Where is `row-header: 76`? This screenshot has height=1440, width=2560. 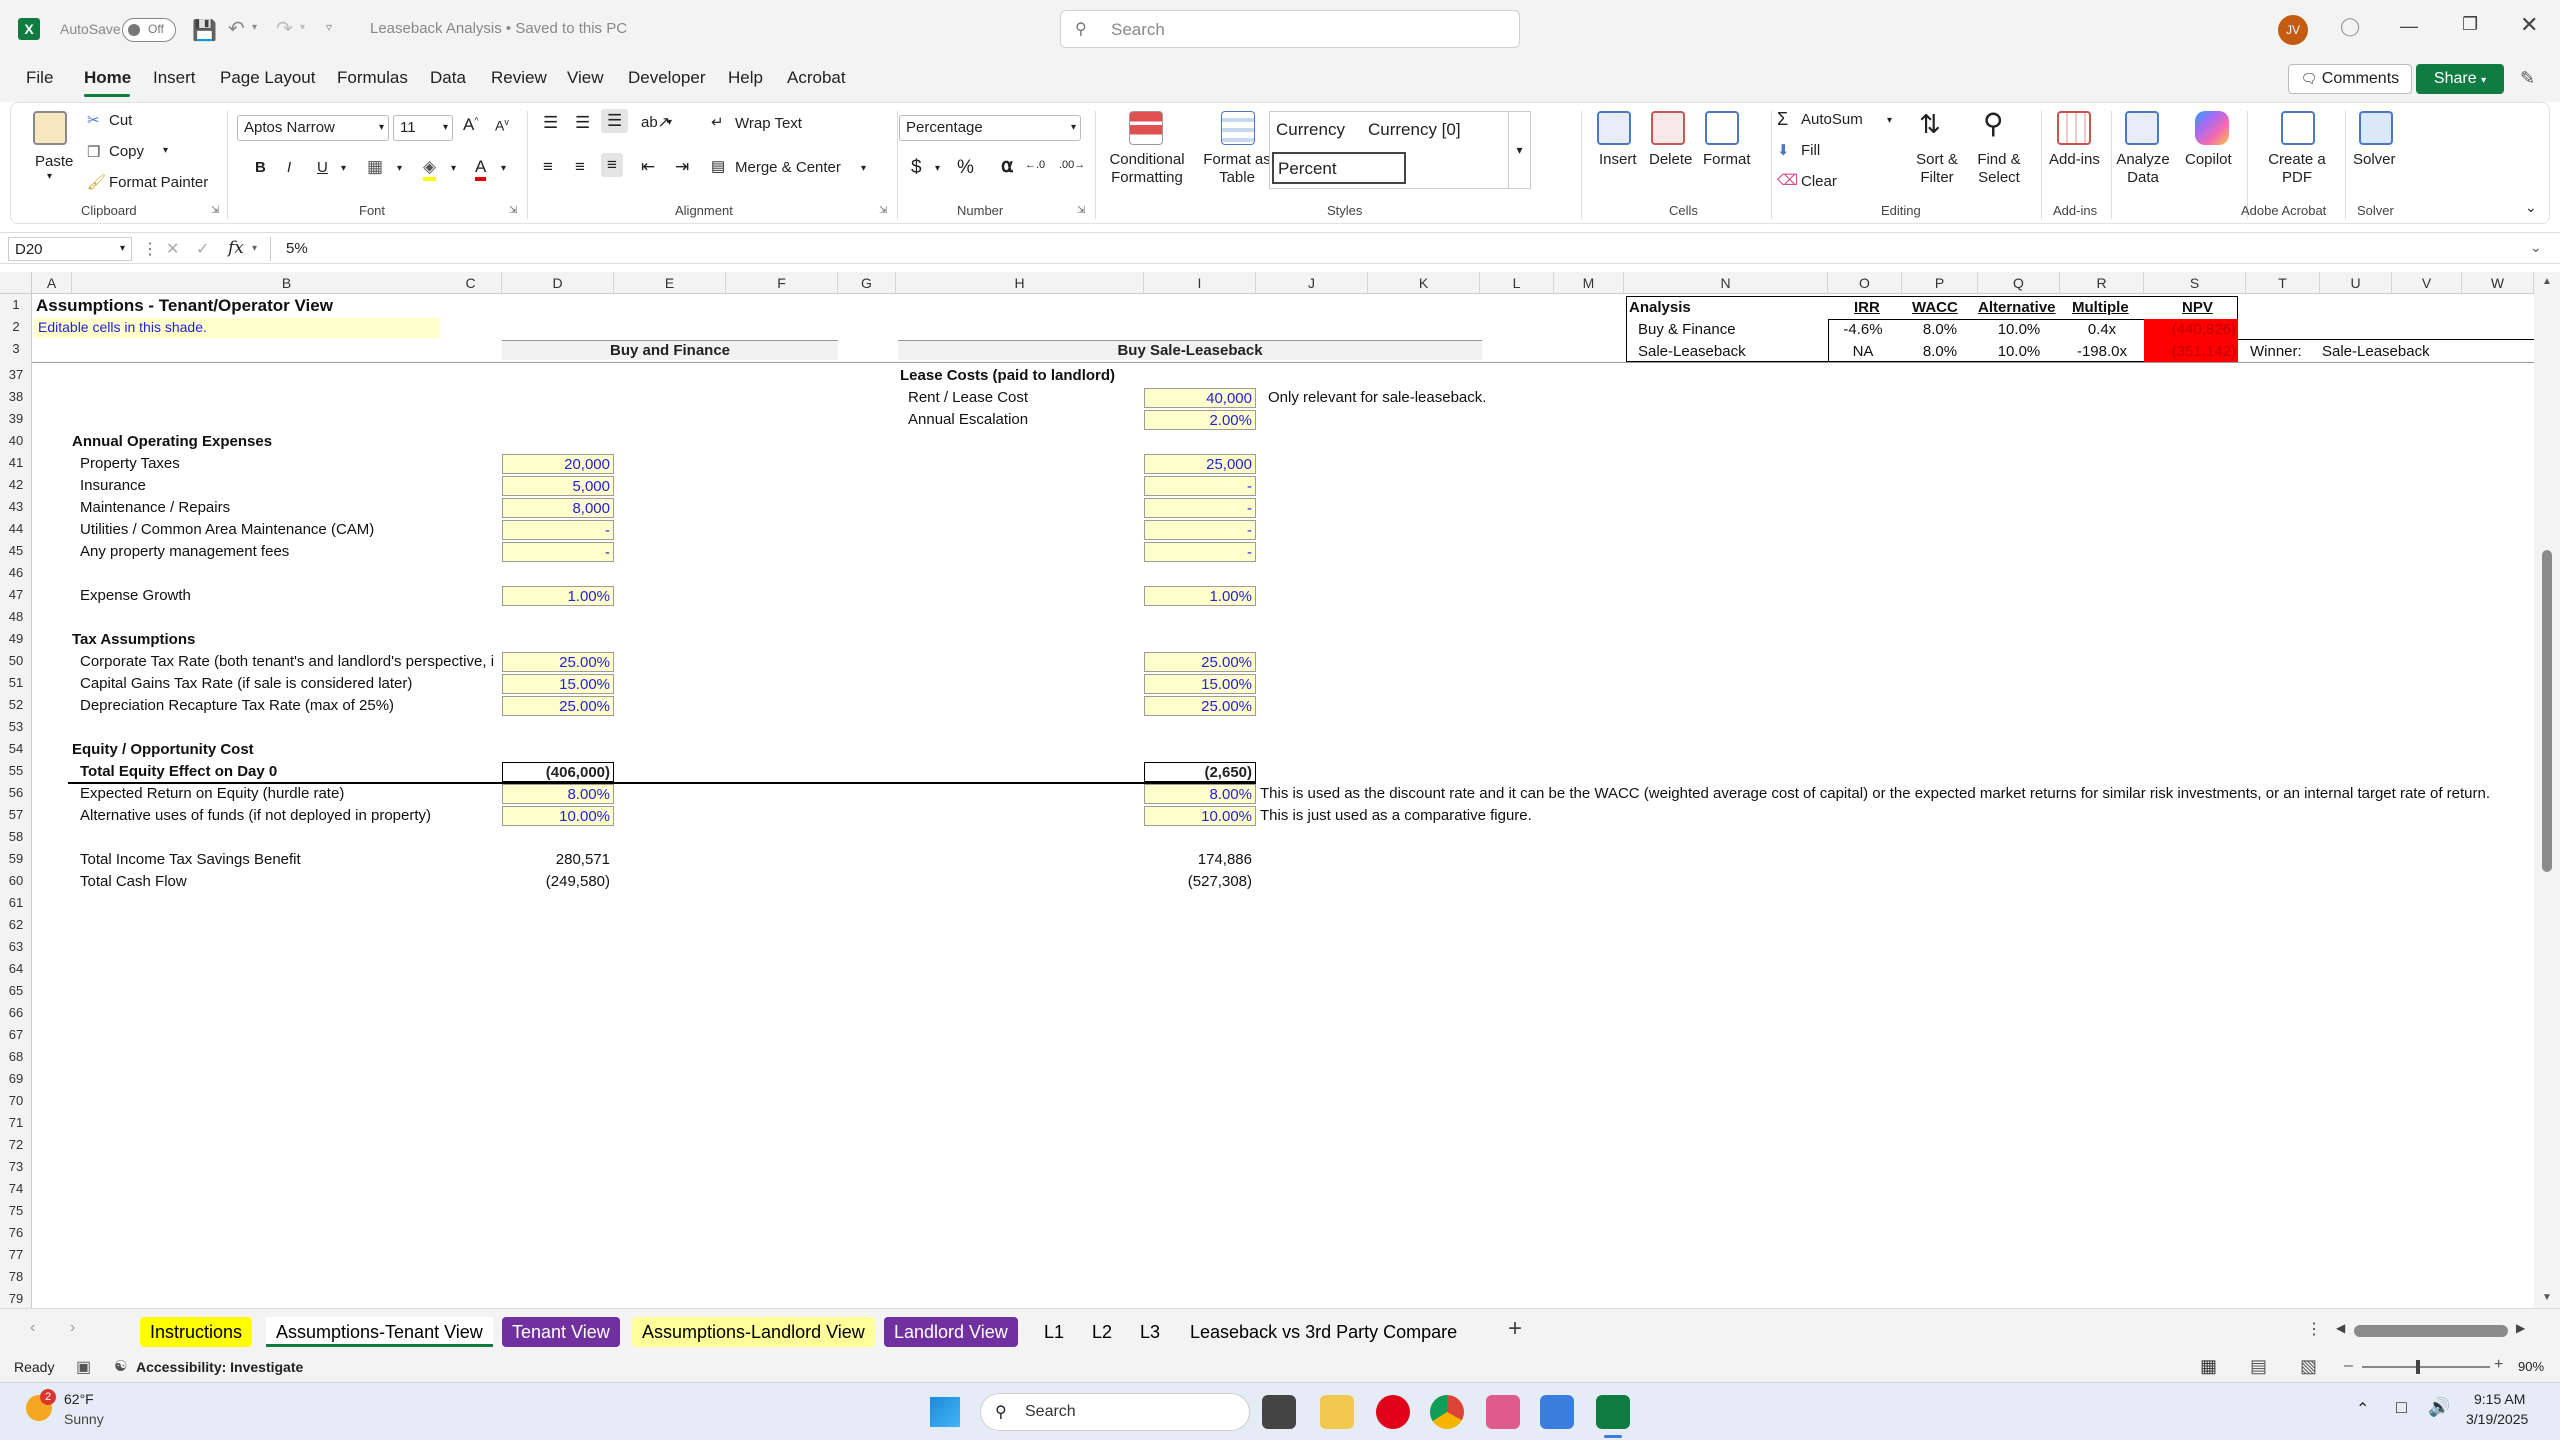 row-header: 76 is located at coordinates (16, 1233).